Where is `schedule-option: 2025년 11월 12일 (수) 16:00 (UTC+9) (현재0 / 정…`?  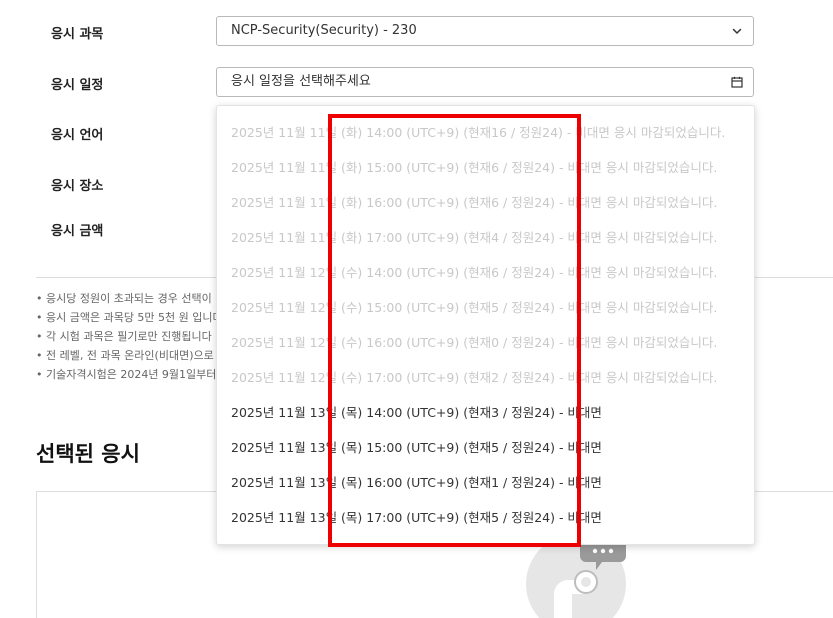 schedule-option: 2025년 11월 12일 (수) 16:00 (UTC+9) (현재0 / 정… is located at coordinates (474, 342).